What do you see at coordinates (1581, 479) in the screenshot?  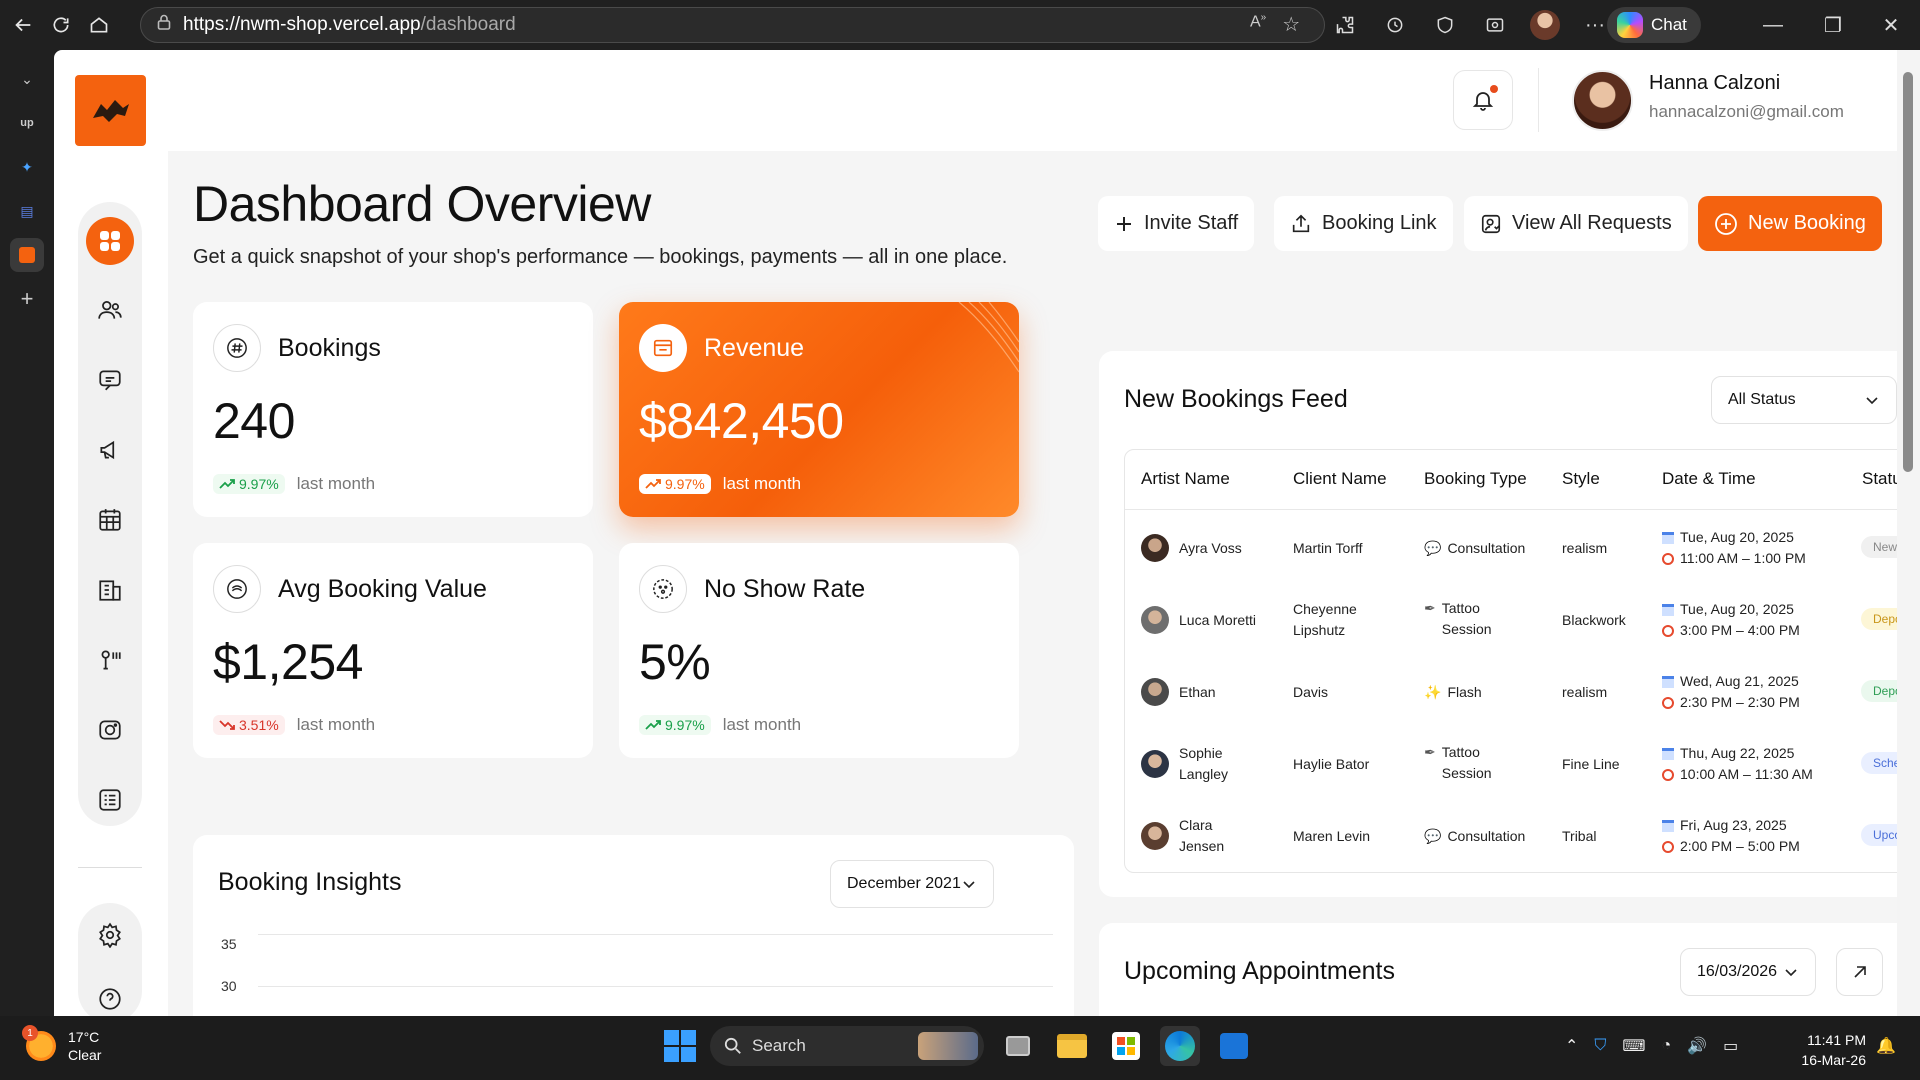 I see `col-style: Style` at bounding box center [1581, 479].